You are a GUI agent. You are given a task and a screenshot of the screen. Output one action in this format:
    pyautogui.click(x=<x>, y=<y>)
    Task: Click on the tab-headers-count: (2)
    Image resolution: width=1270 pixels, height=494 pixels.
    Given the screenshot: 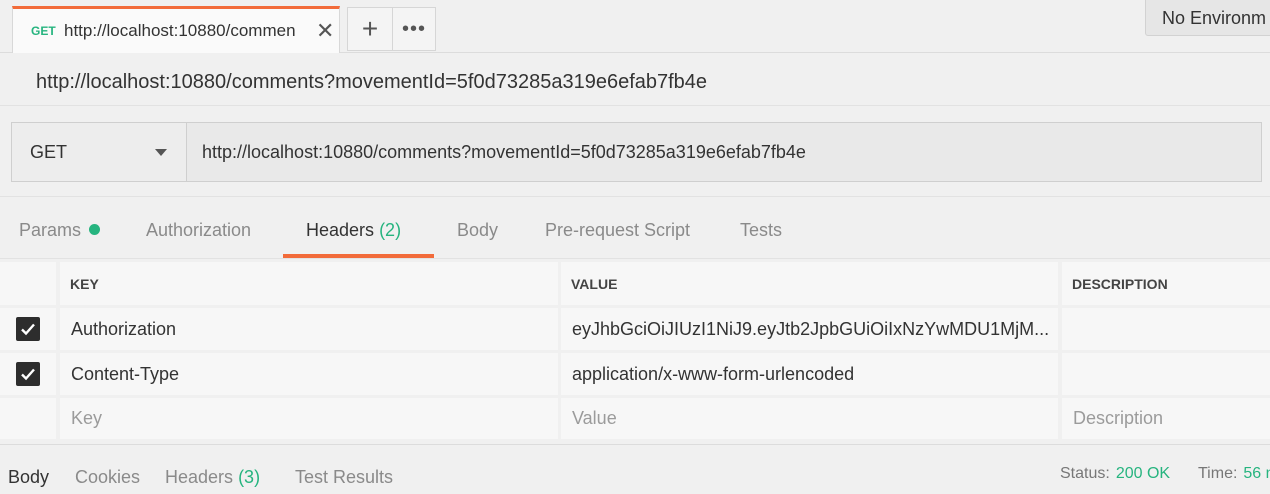 What is the action you would take?
    pyautogui.click(x=390, y=230)
    